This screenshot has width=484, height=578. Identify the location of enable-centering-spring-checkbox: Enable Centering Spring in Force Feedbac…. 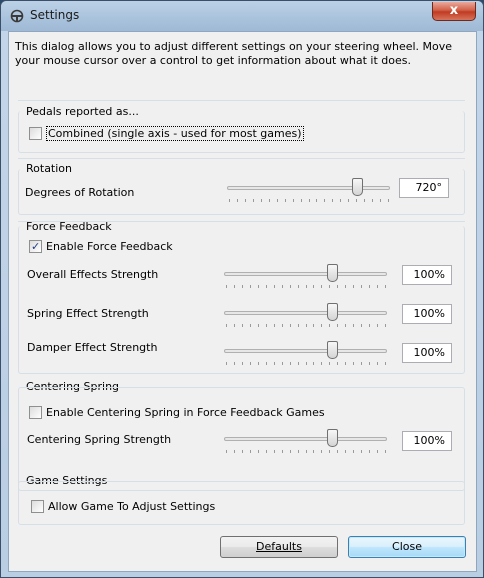
(177, 412).